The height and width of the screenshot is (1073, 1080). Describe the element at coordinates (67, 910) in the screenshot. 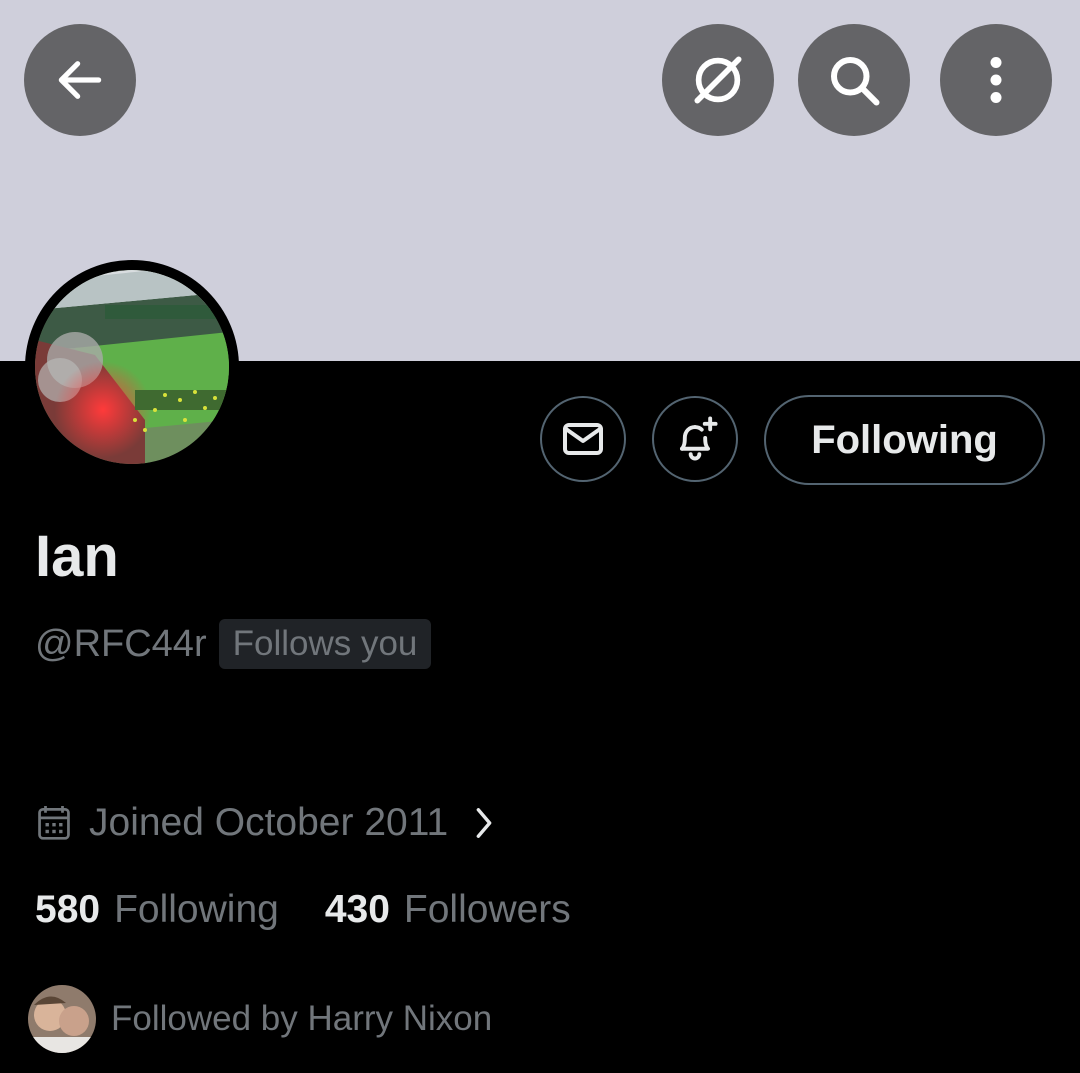

I see `following-count: 580` at that location.